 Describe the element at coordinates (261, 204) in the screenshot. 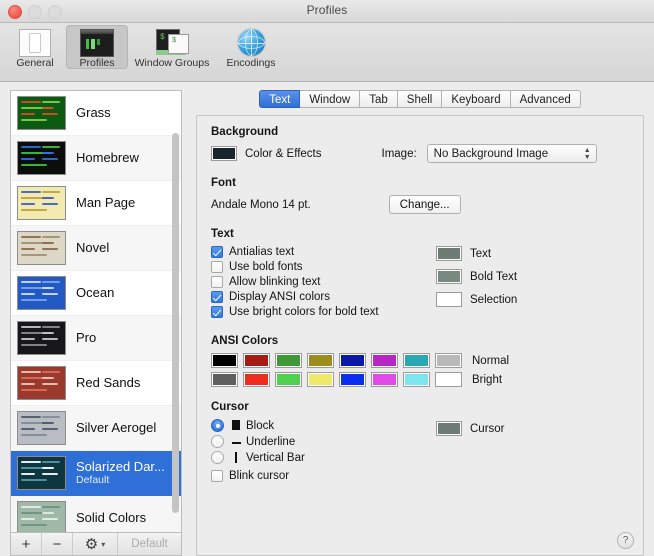

I see `font-value: Andale Mono 14 pt.` at that location.